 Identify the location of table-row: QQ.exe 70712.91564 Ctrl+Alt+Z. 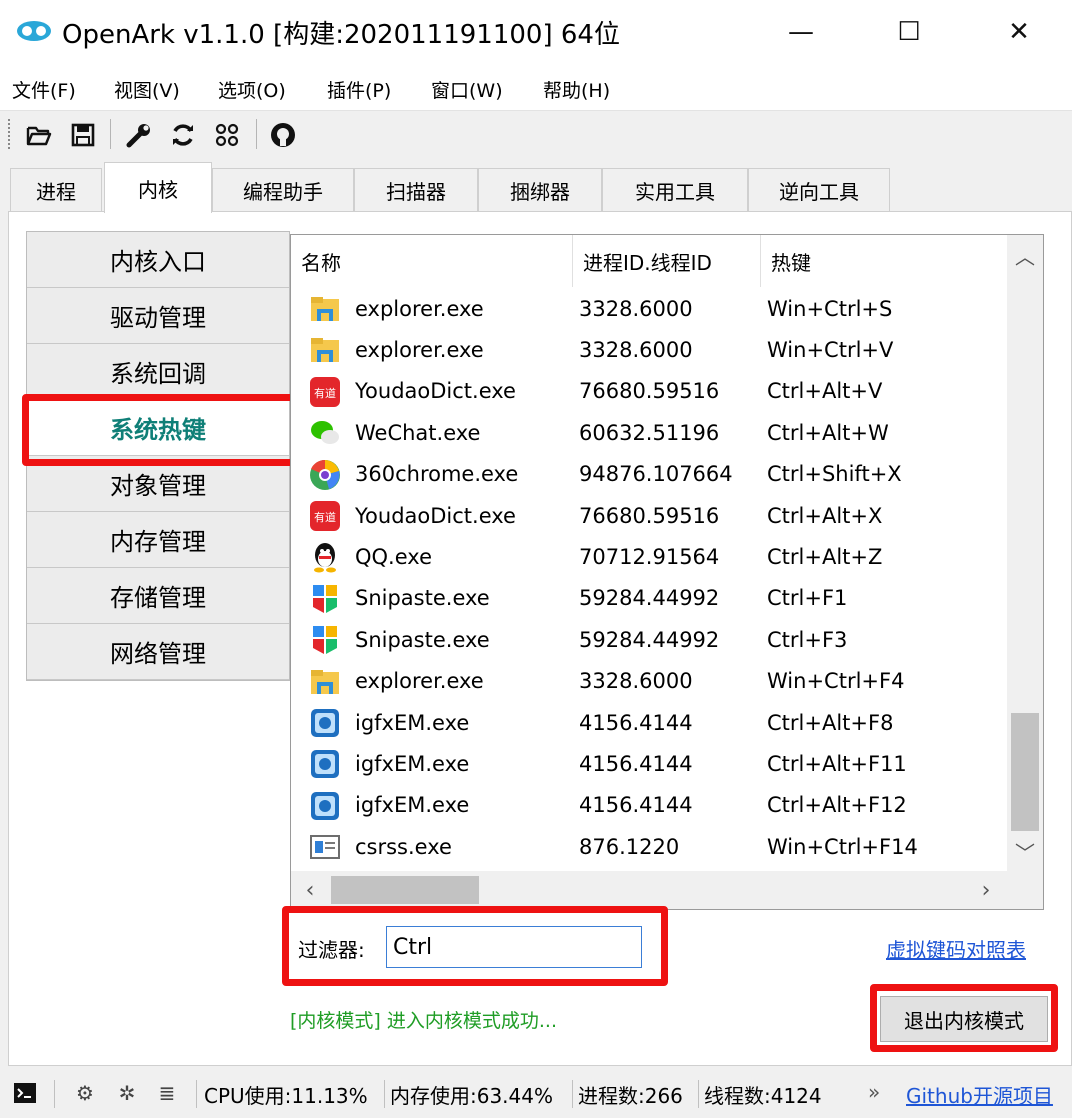
(649, 556).